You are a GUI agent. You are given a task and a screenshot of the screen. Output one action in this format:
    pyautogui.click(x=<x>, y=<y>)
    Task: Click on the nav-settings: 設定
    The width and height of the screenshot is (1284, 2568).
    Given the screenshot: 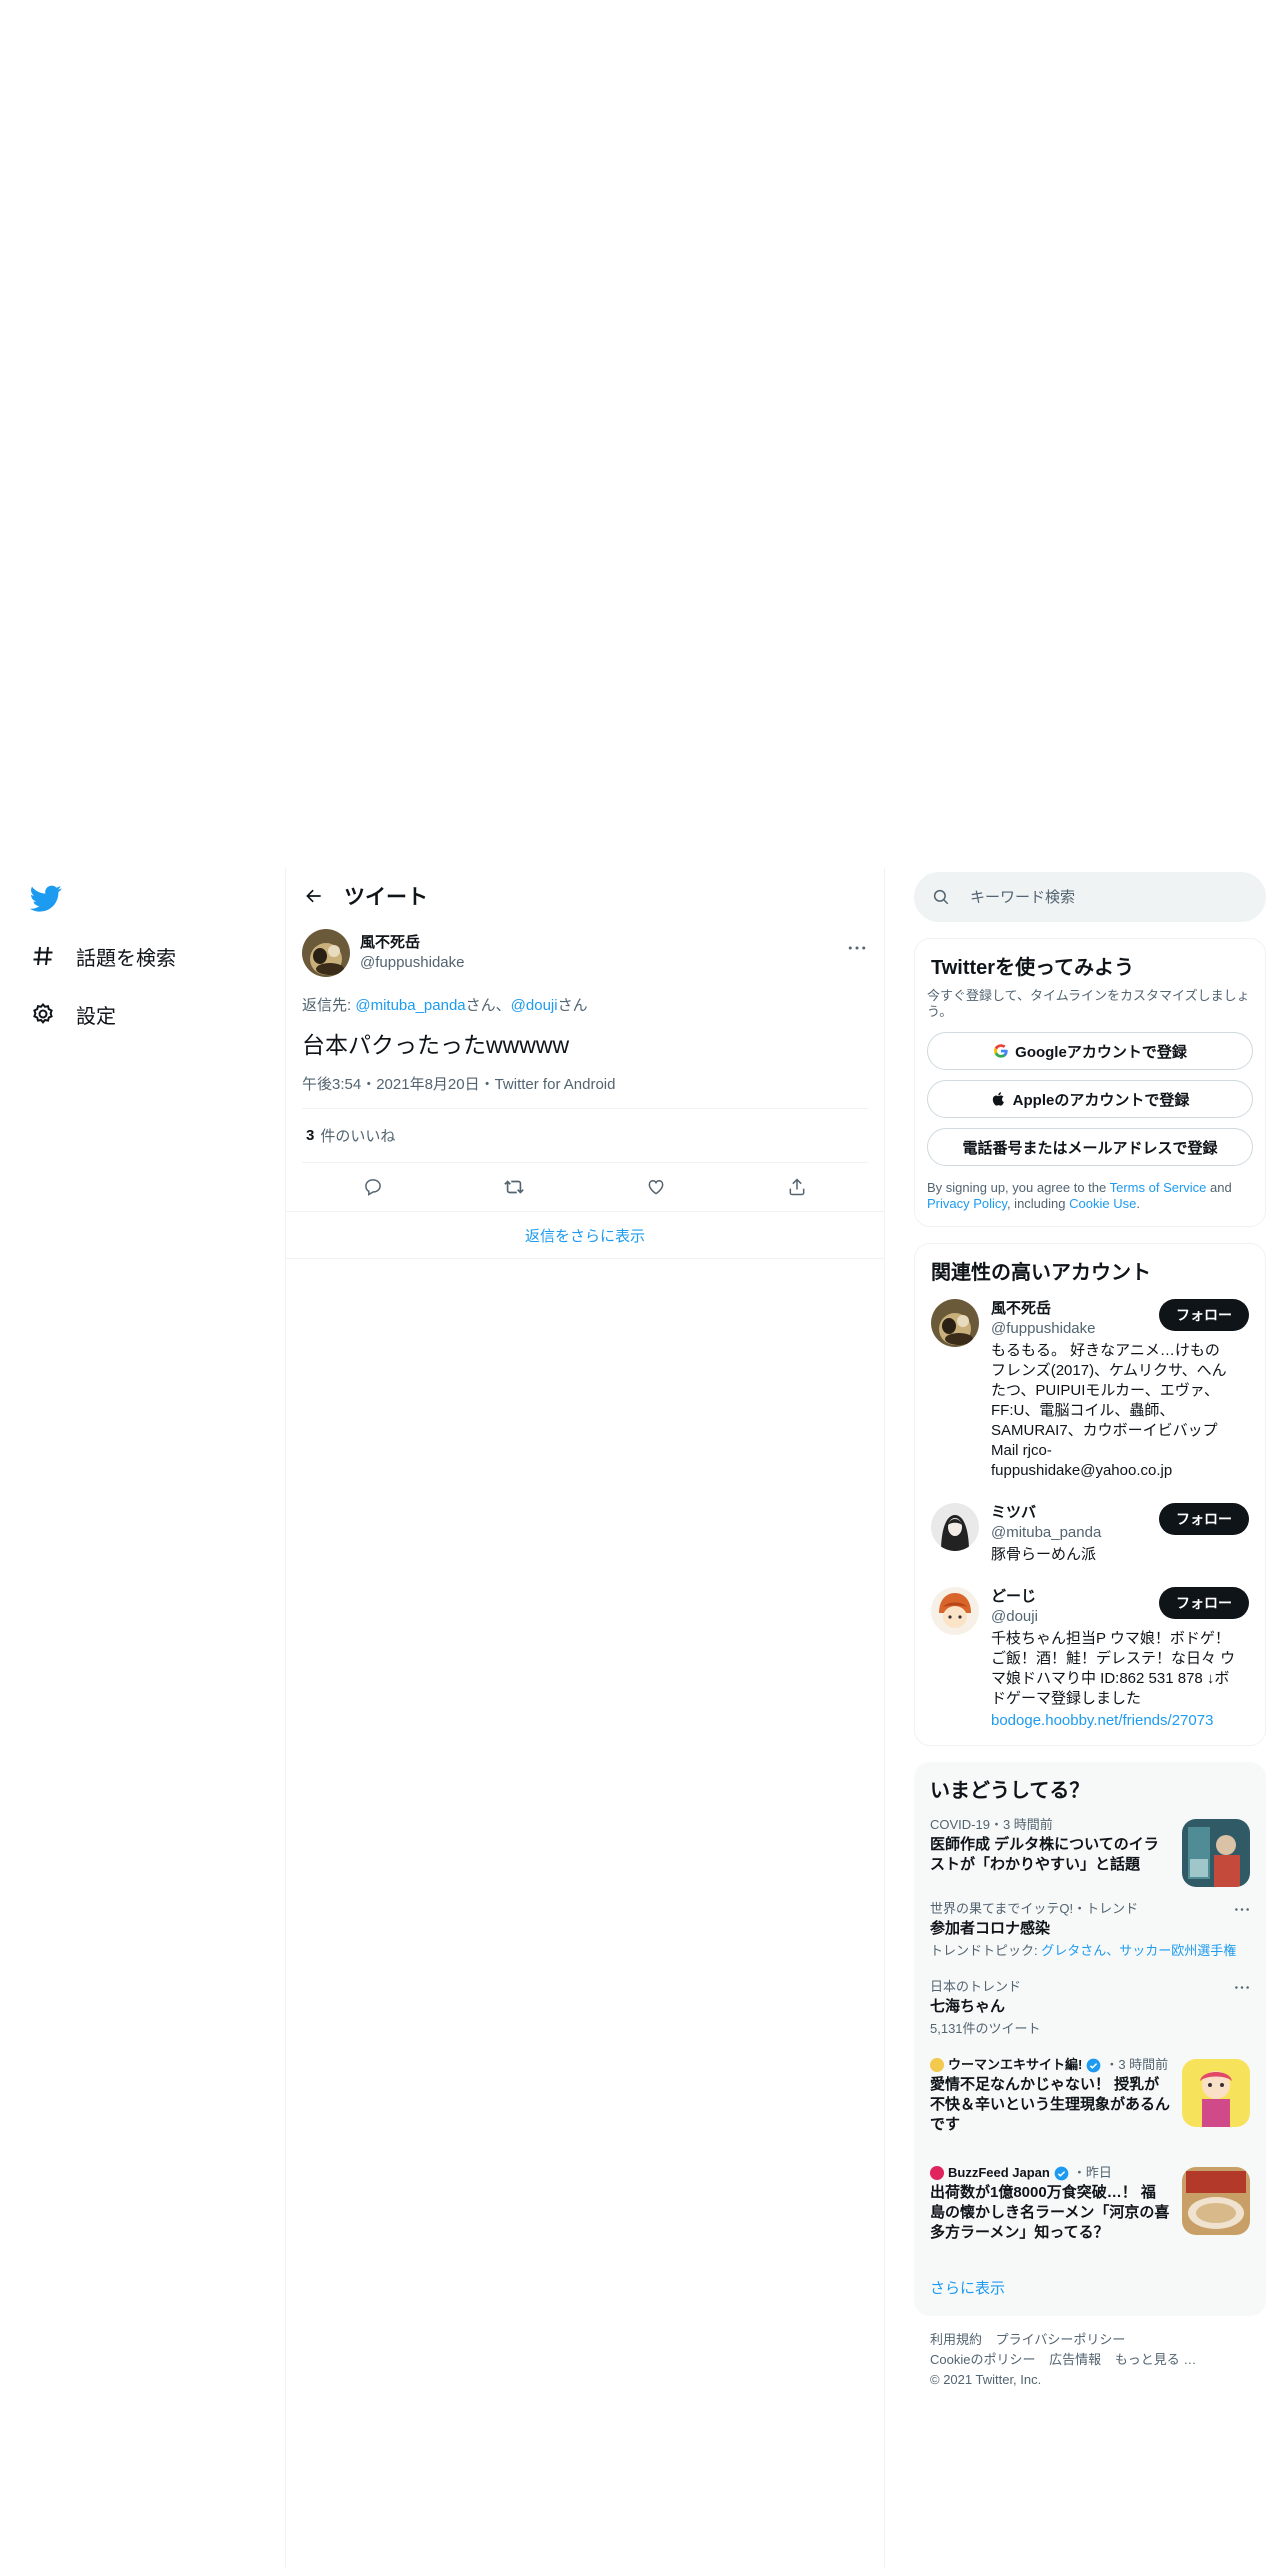 What is the action you would take?
    pyautogui.click(x=73, y=1014)
    